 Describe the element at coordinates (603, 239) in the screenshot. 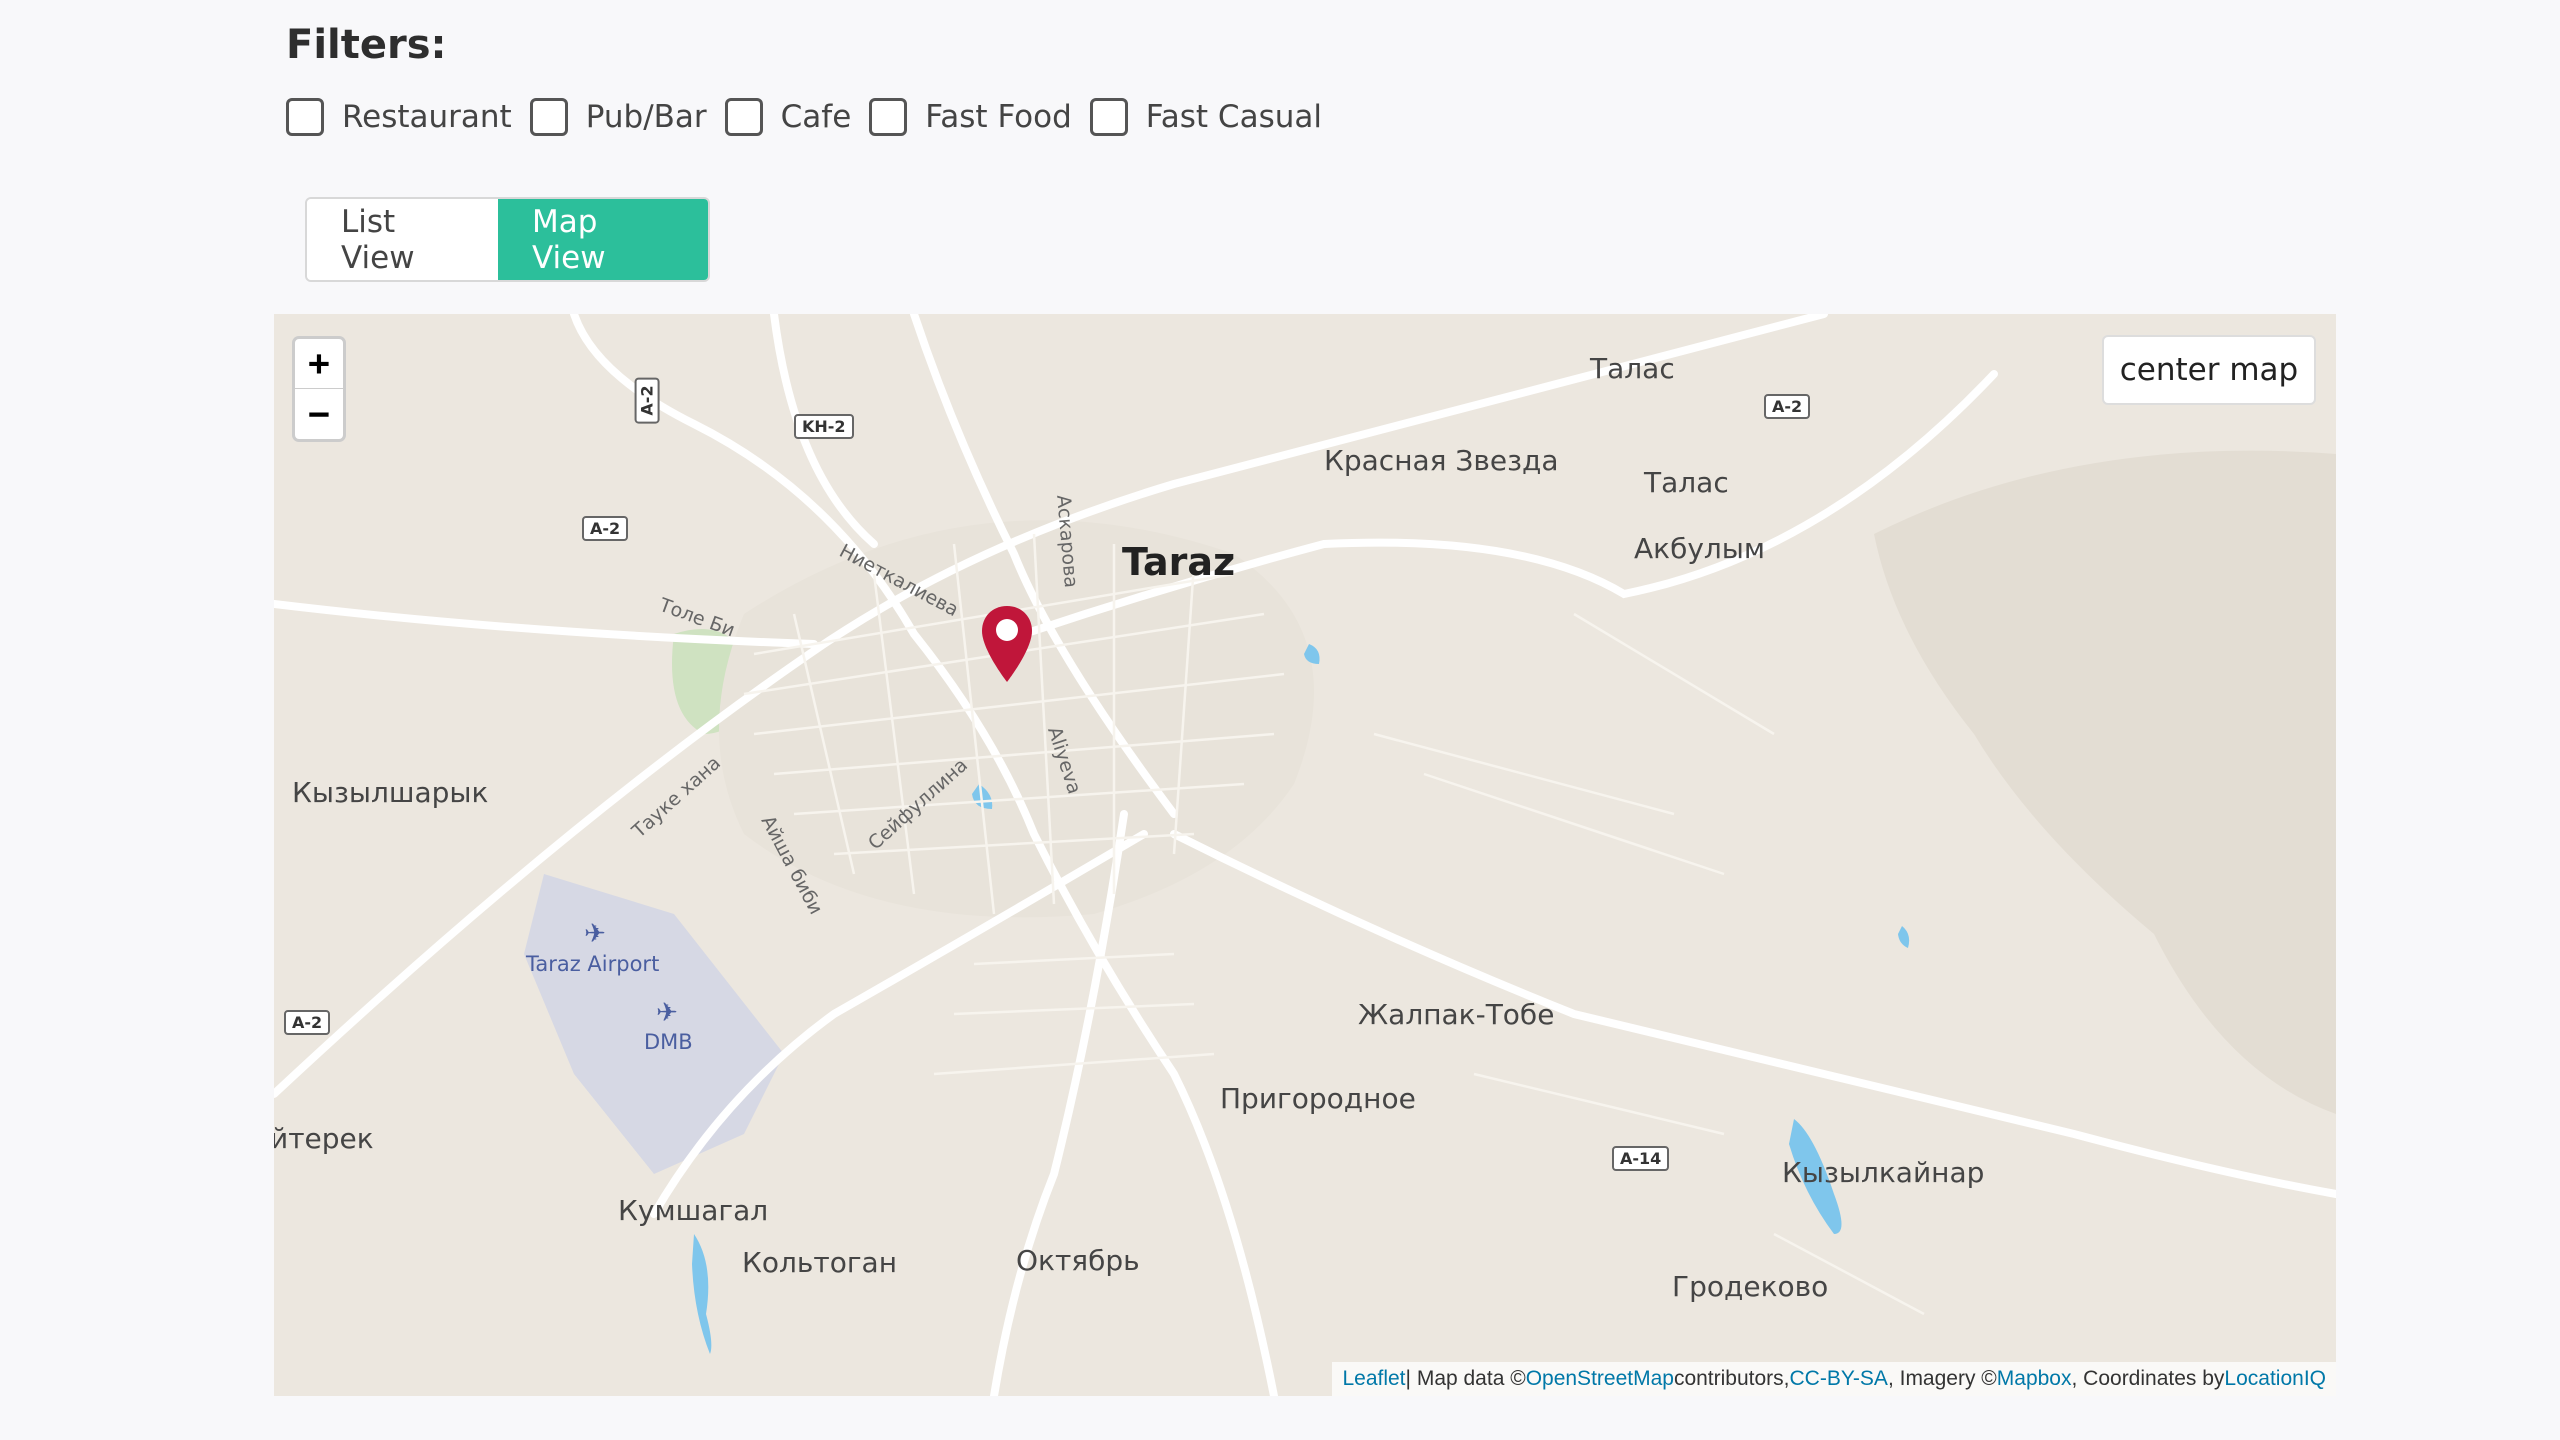

I see `map-view-button: Map View` at that location.